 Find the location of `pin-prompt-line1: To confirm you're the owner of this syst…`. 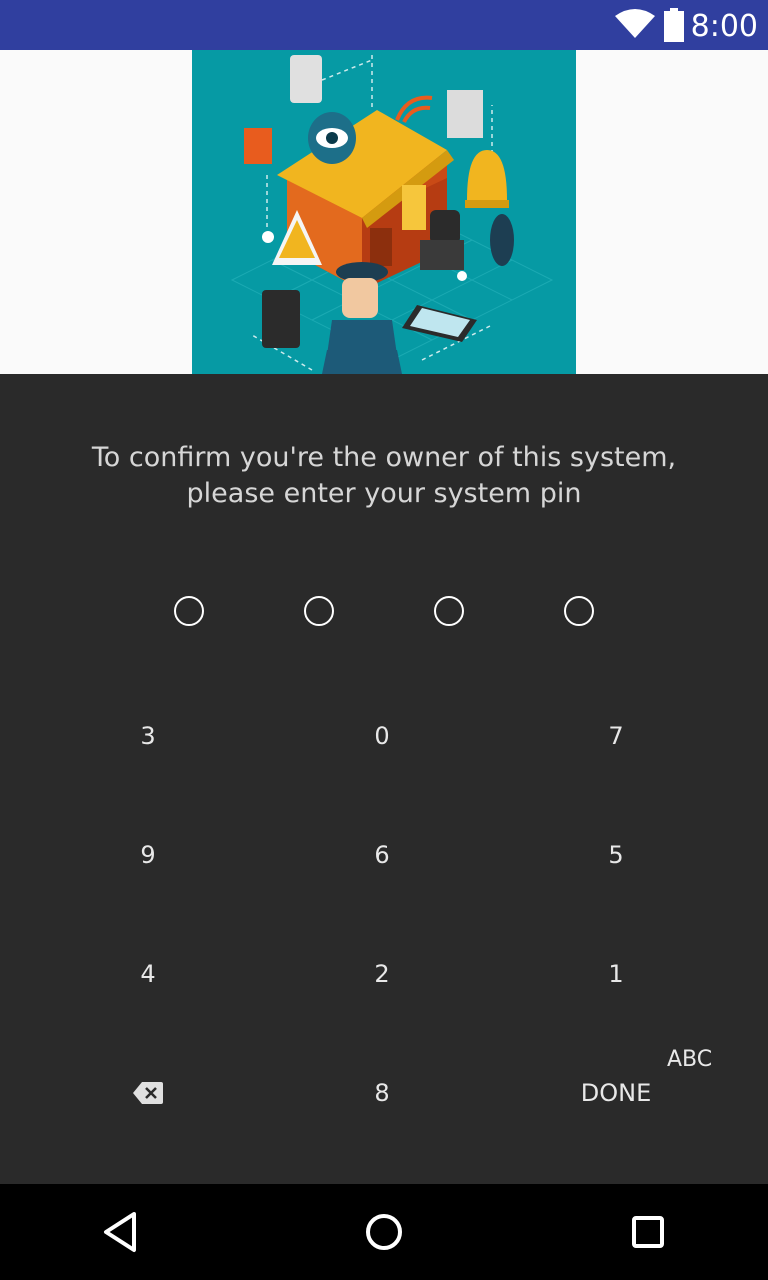

pin-prompt-line1: To confirm you're the owner of this syst… is located at coordinates (384, 457).